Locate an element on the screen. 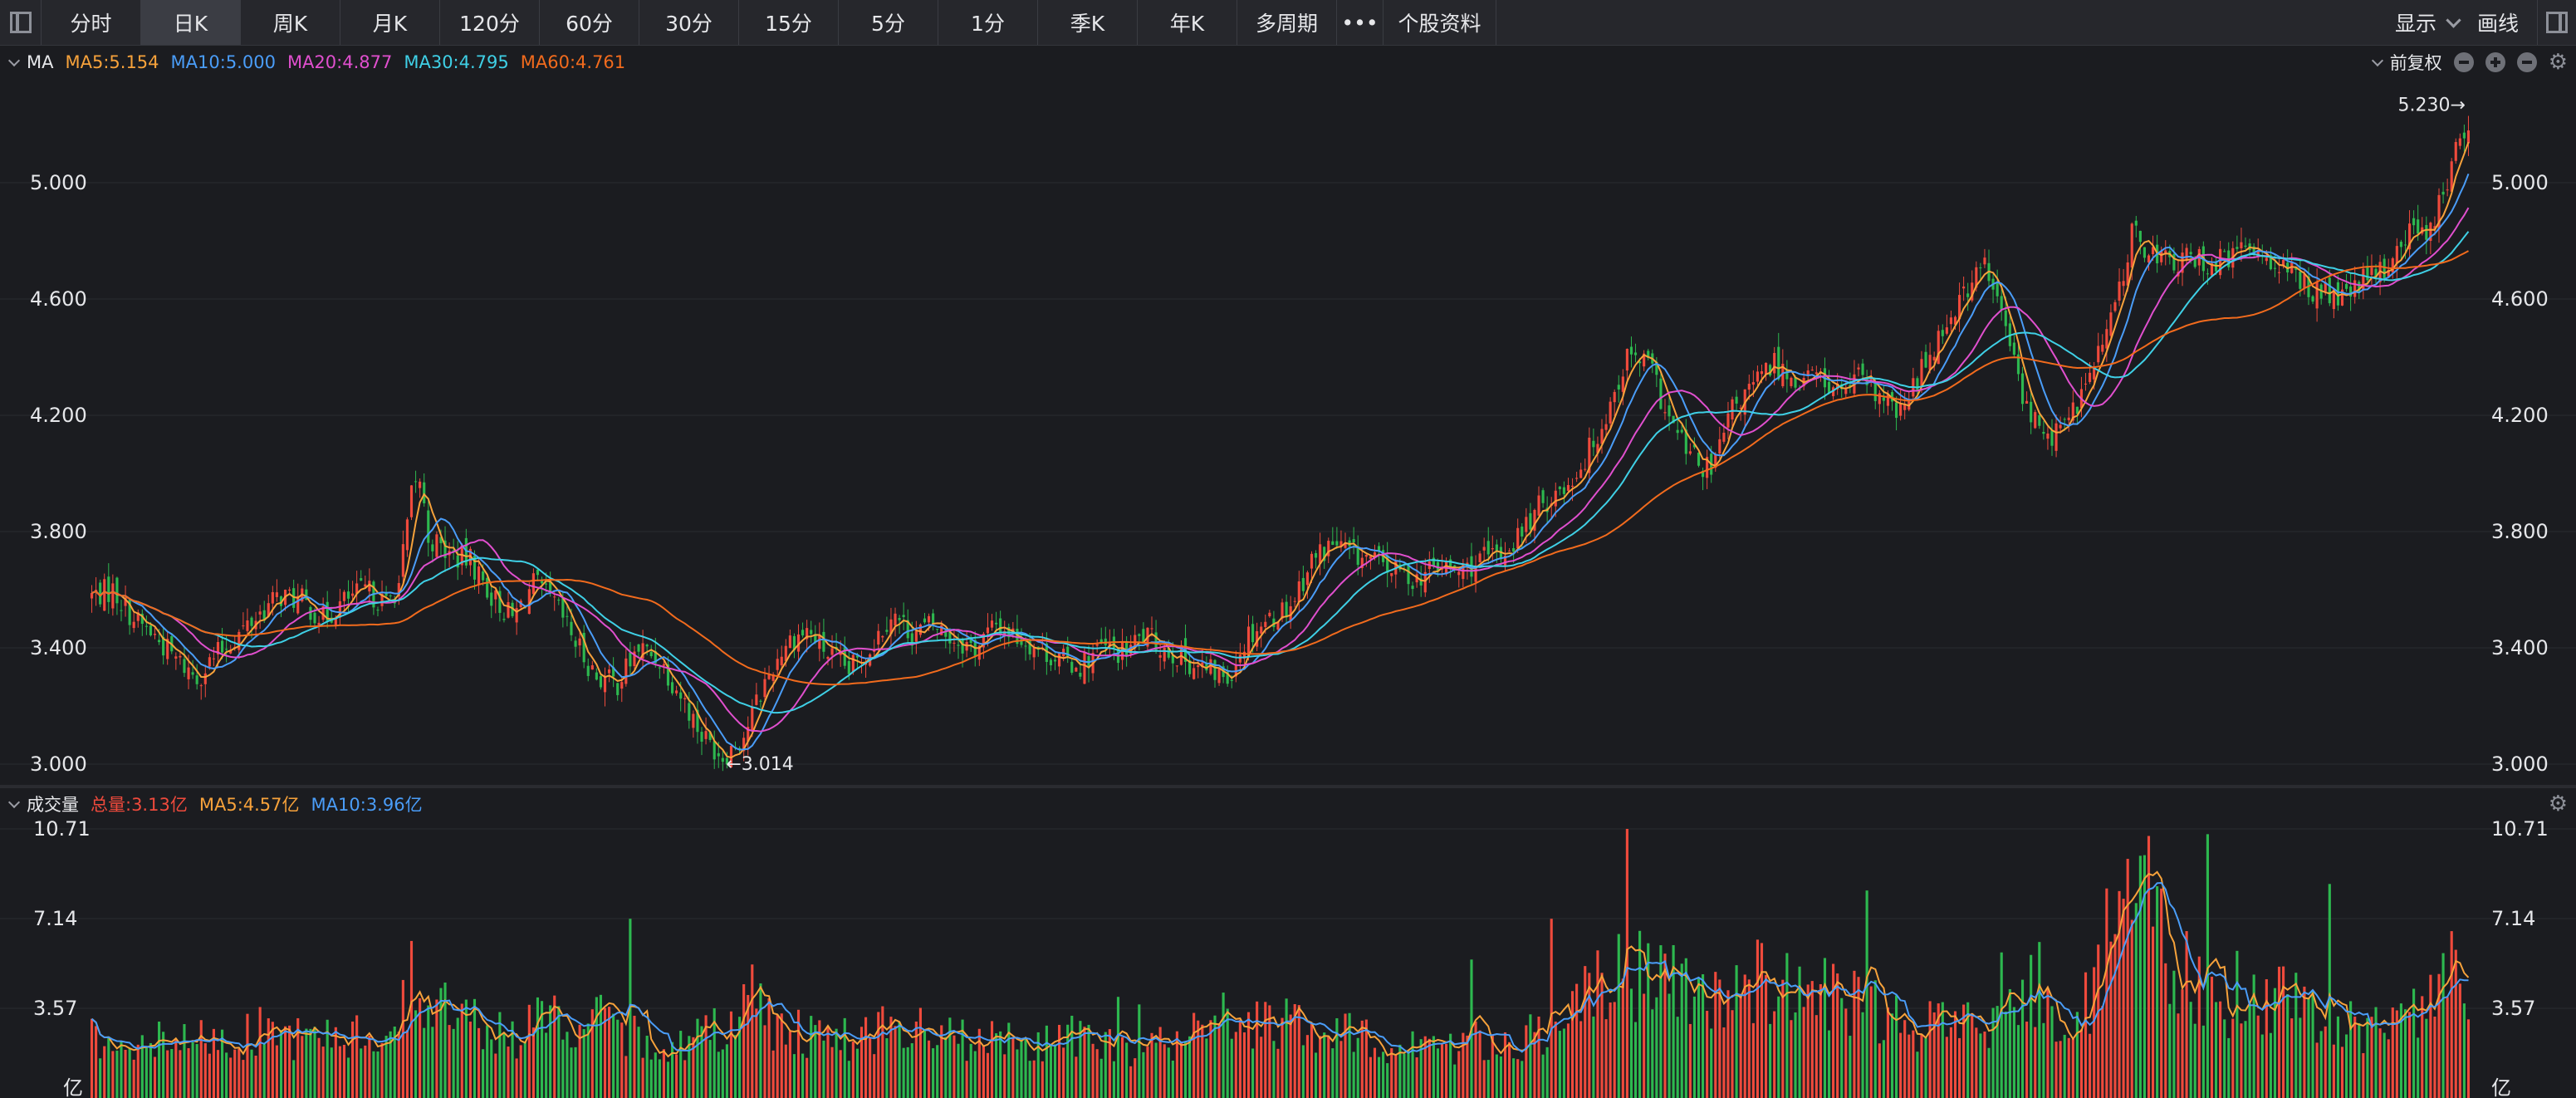 This screenshot has height=1098, width=2576. tab-60min: 60分 is located at coordinates (590, 22).